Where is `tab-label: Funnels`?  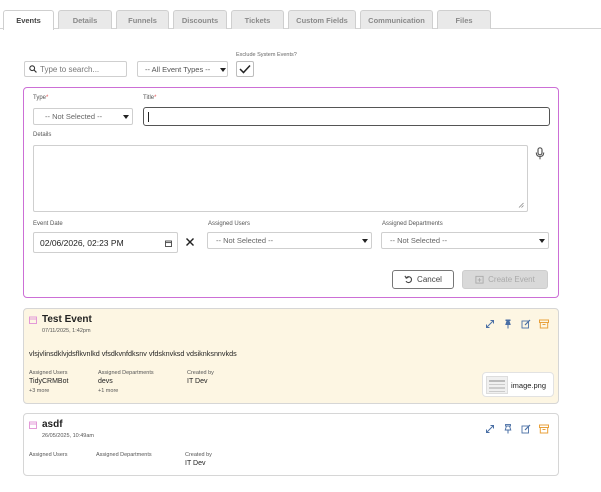
tab-label: Funnels is located at coordinates (142, 20).